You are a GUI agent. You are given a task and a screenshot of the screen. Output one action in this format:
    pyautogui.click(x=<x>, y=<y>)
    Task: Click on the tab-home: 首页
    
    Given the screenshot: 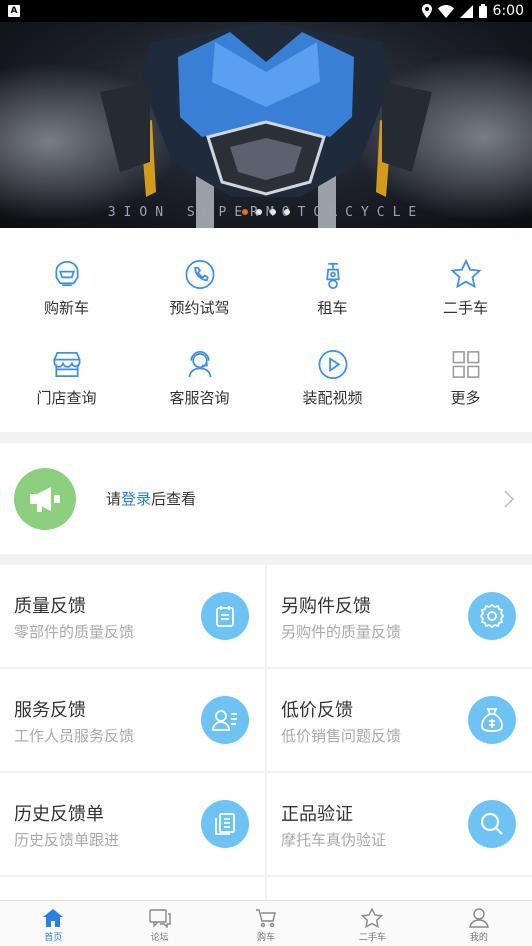 What is the action you would take?
    pyautogui.click(x=53, y=923)
    